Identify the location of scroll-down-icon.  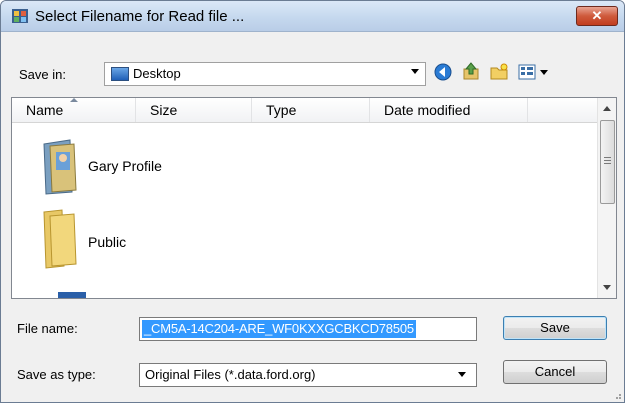
(607, 287).